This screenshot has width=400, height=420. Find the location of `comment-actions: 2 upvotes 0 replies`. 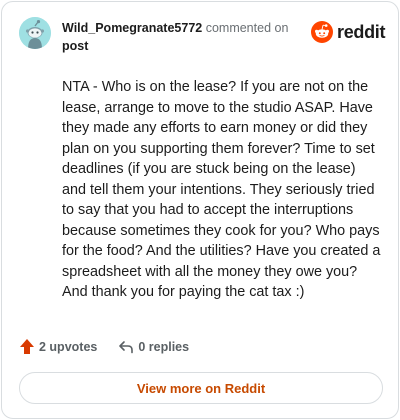

comment-actions: 2 upvotes 0 replies is located at coordinates (104, 346).